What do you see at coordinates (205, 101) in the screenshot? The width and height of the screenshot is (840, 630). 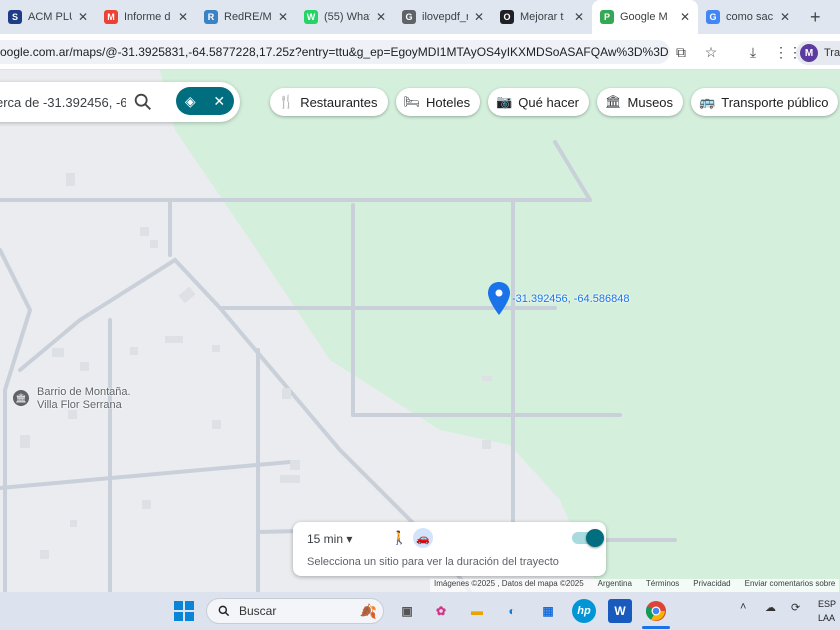 I see `directions-pill: ◈ ✕` at bounding box center [205, 101].